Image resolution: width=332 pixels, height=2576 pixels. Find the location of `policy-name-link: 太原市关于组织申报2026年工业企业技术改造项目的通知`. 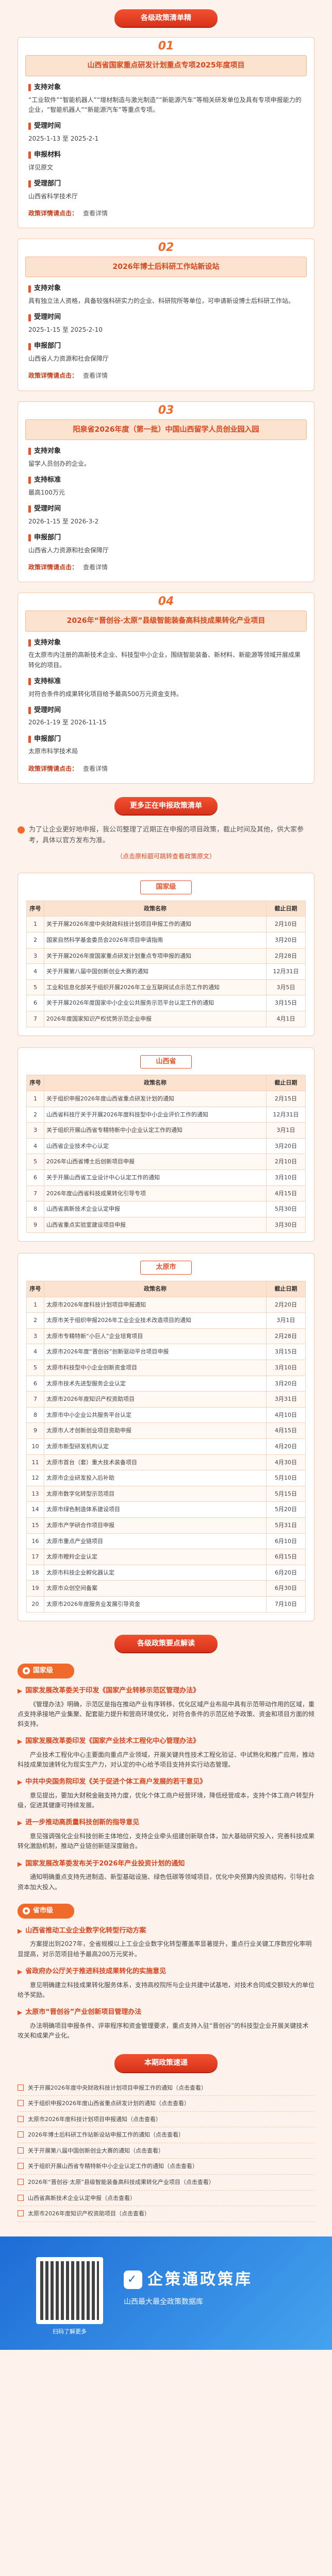

policy-name-link: 太原市关于组织申报2026年工业企业技术改造项目的通知 is located at coordinates (155, 1320).